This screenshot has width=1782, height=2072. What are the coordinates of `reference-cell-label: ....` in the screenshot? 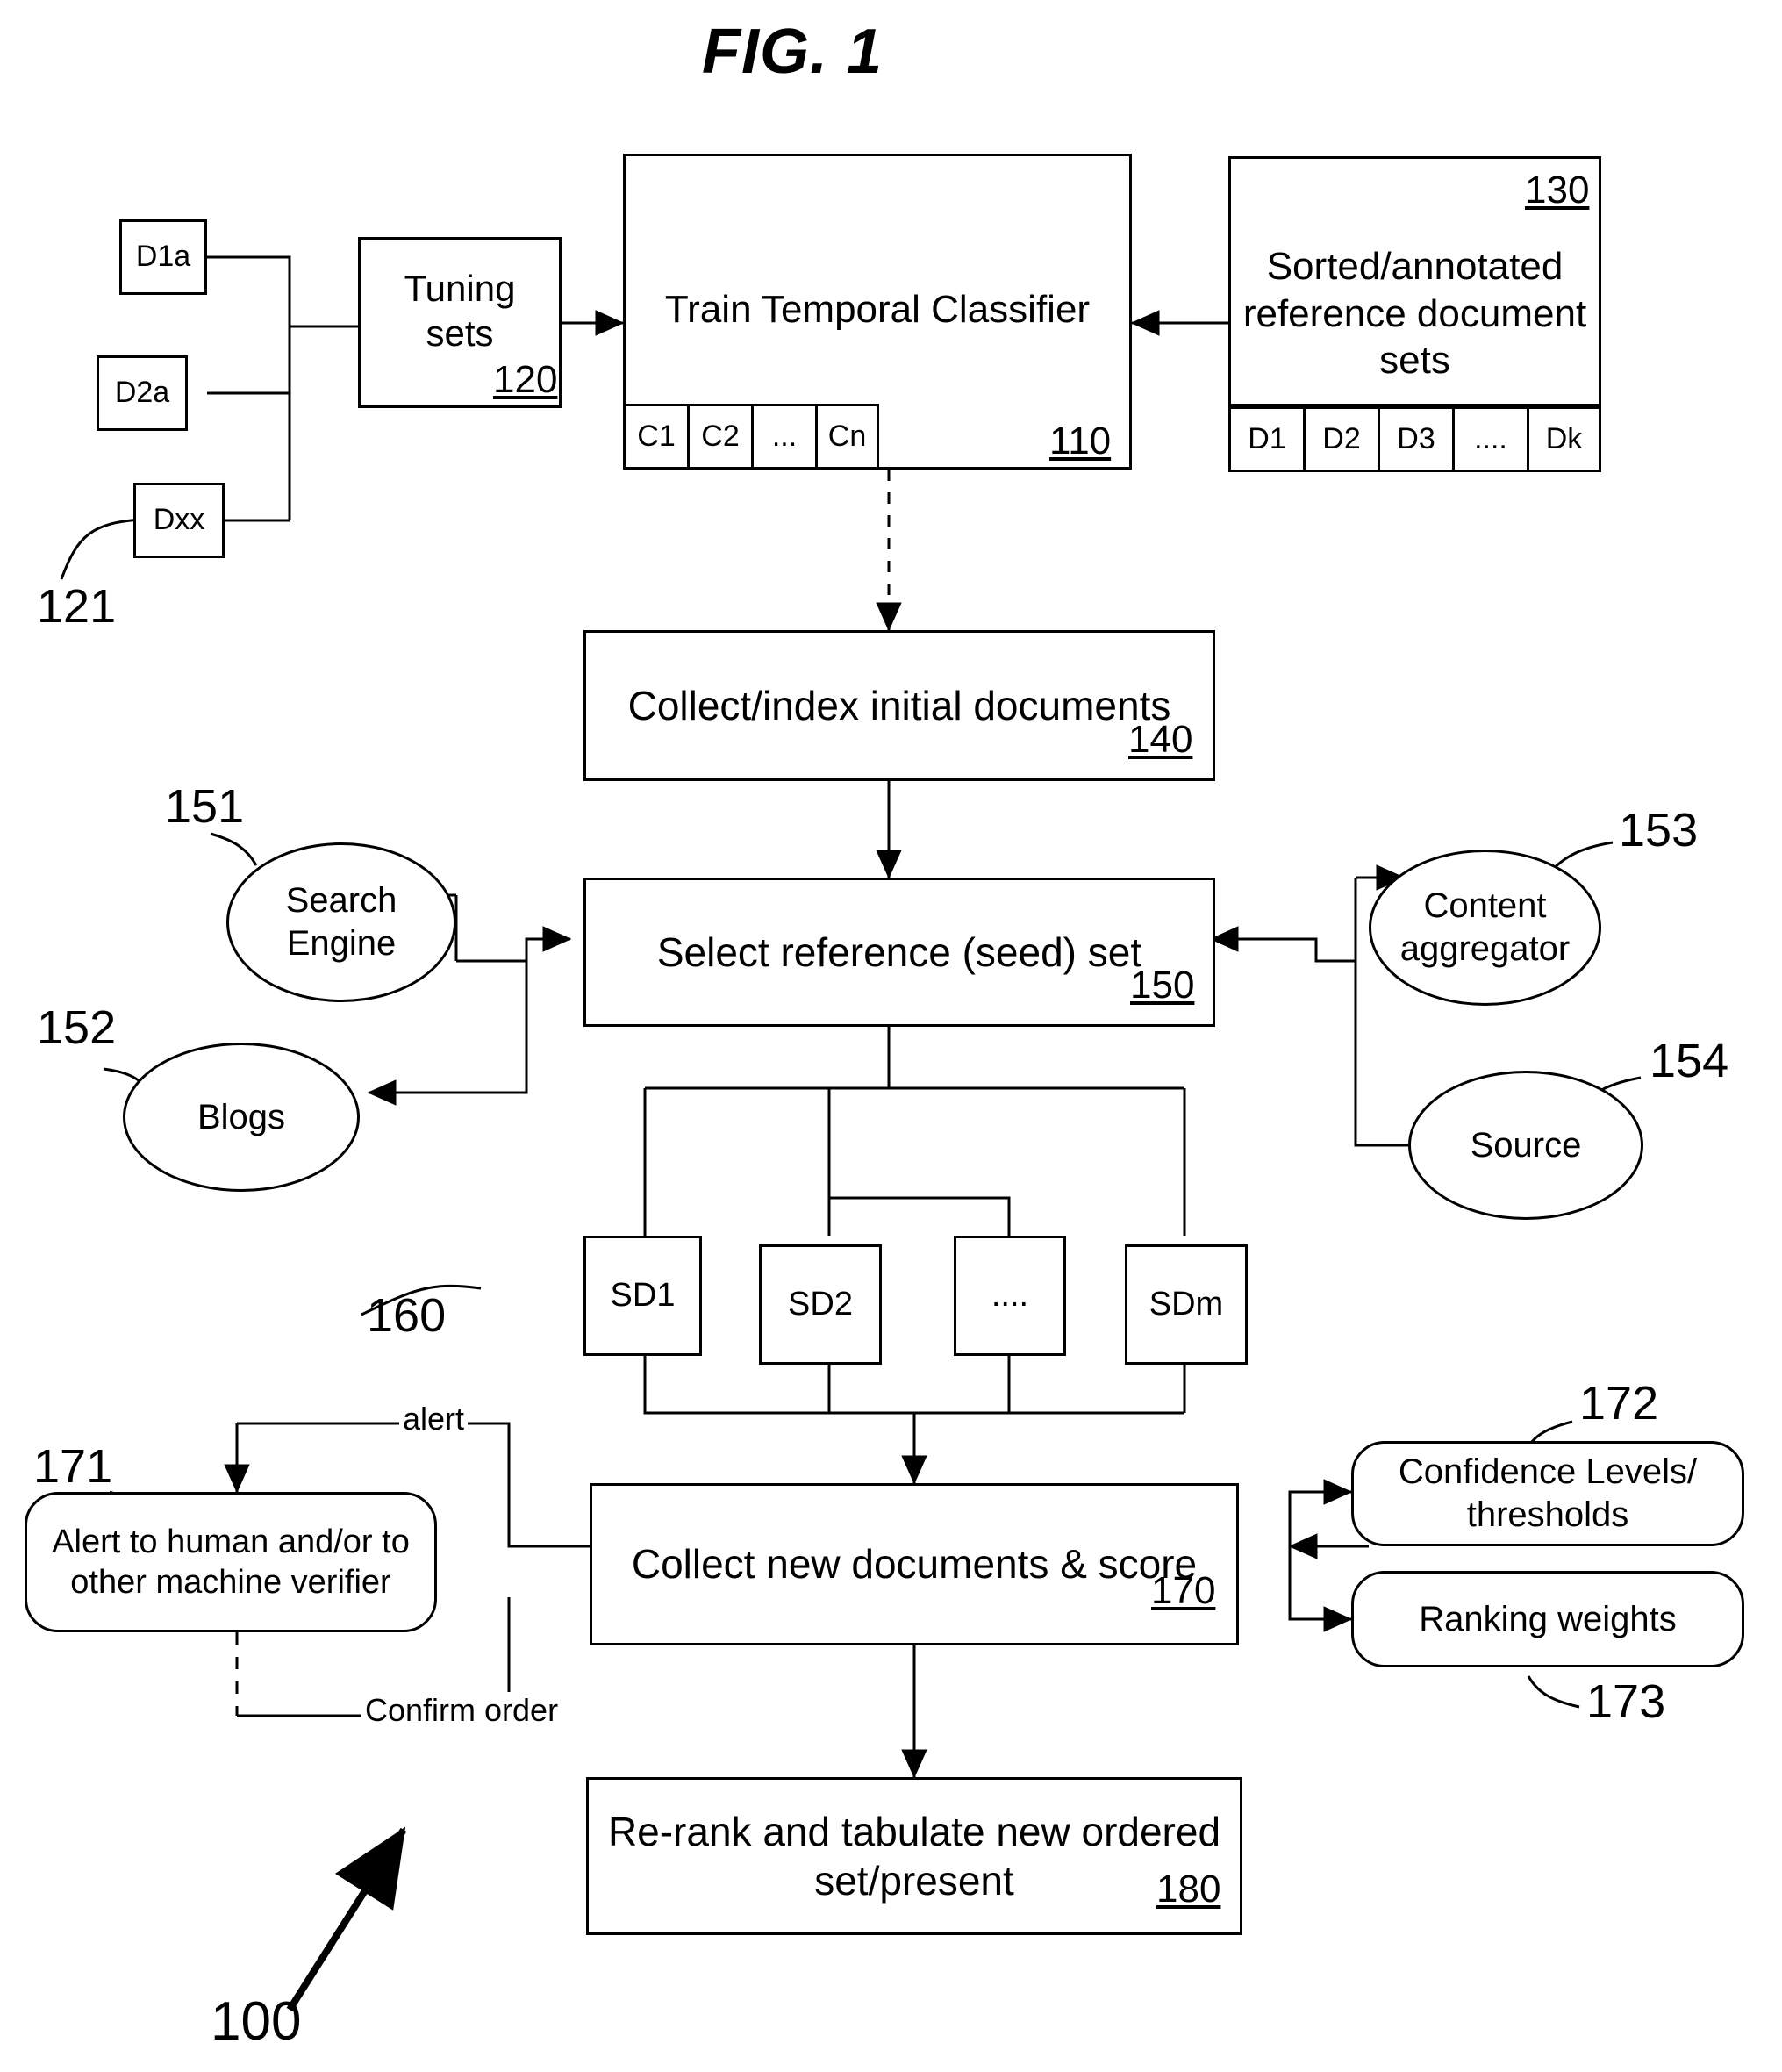 It's located at (1490, 439).